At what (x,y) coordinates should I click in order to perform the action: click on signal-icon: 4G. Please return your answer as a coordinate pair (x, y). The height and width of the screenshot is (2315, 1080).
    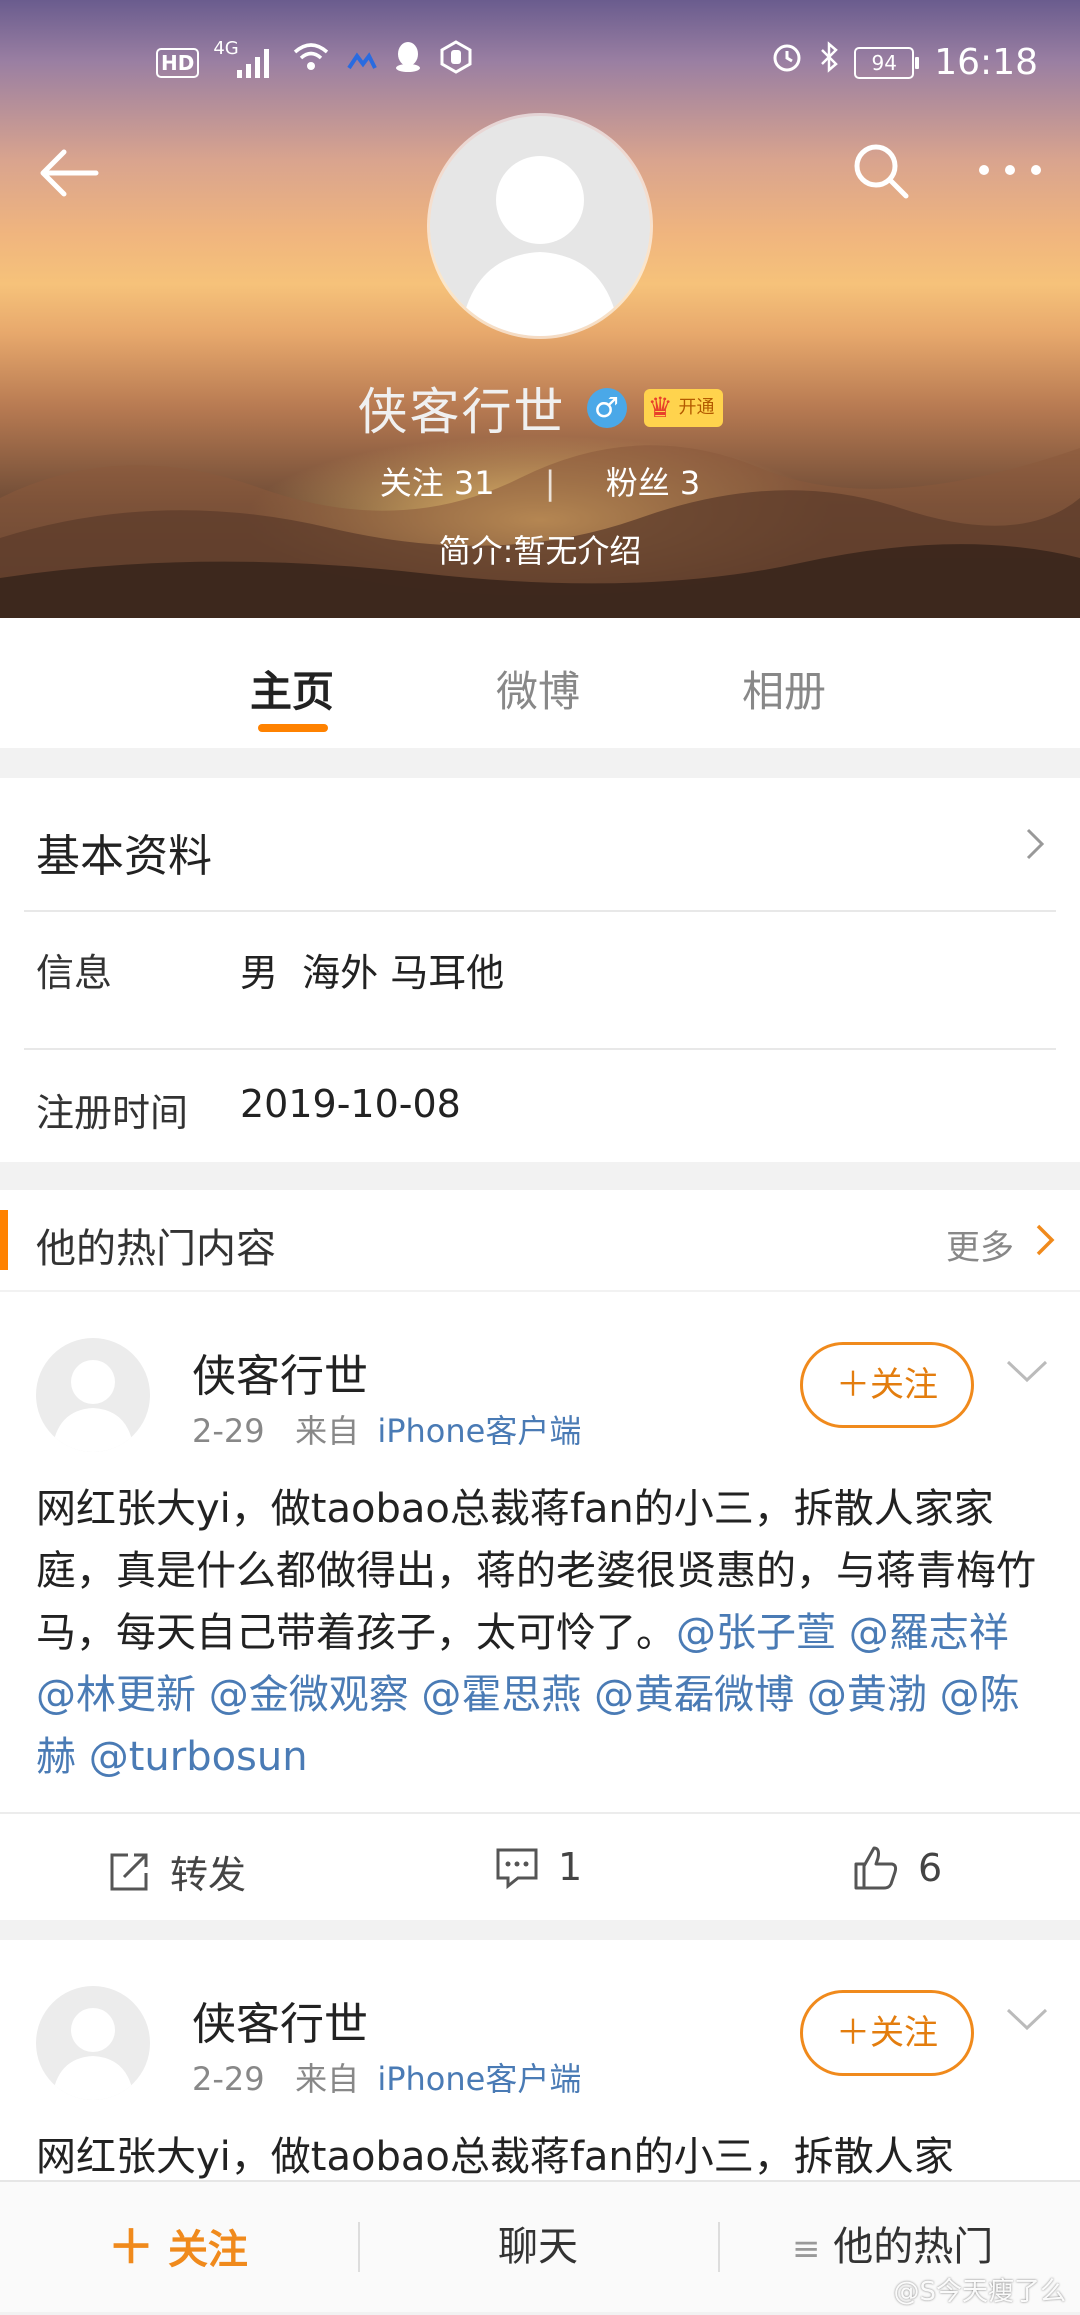
    Looking at the image, I should click on (244, 60).